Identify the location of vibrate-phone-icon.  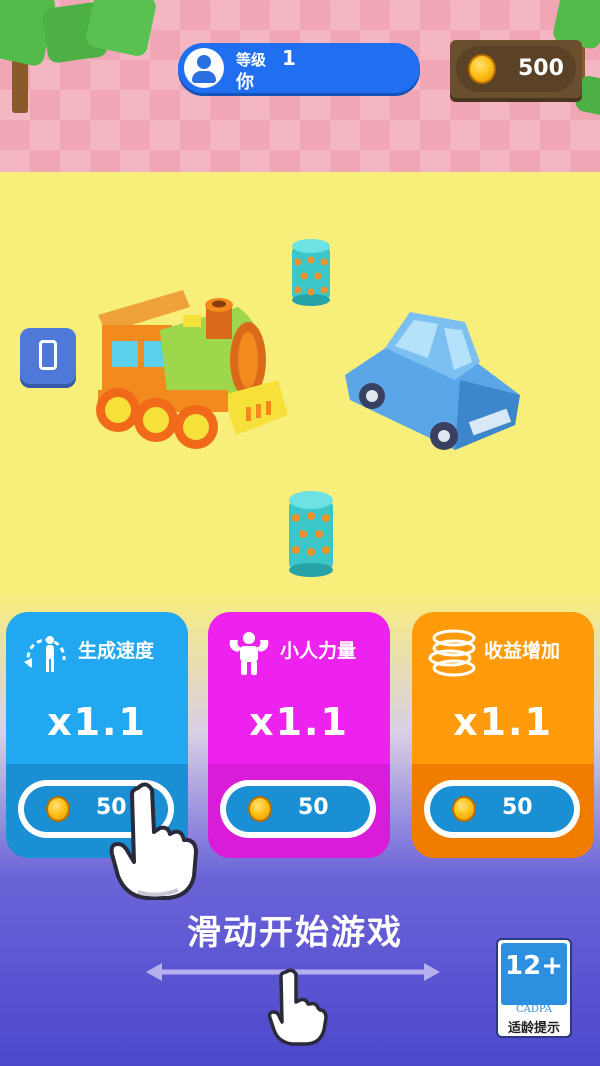
(48, 355).